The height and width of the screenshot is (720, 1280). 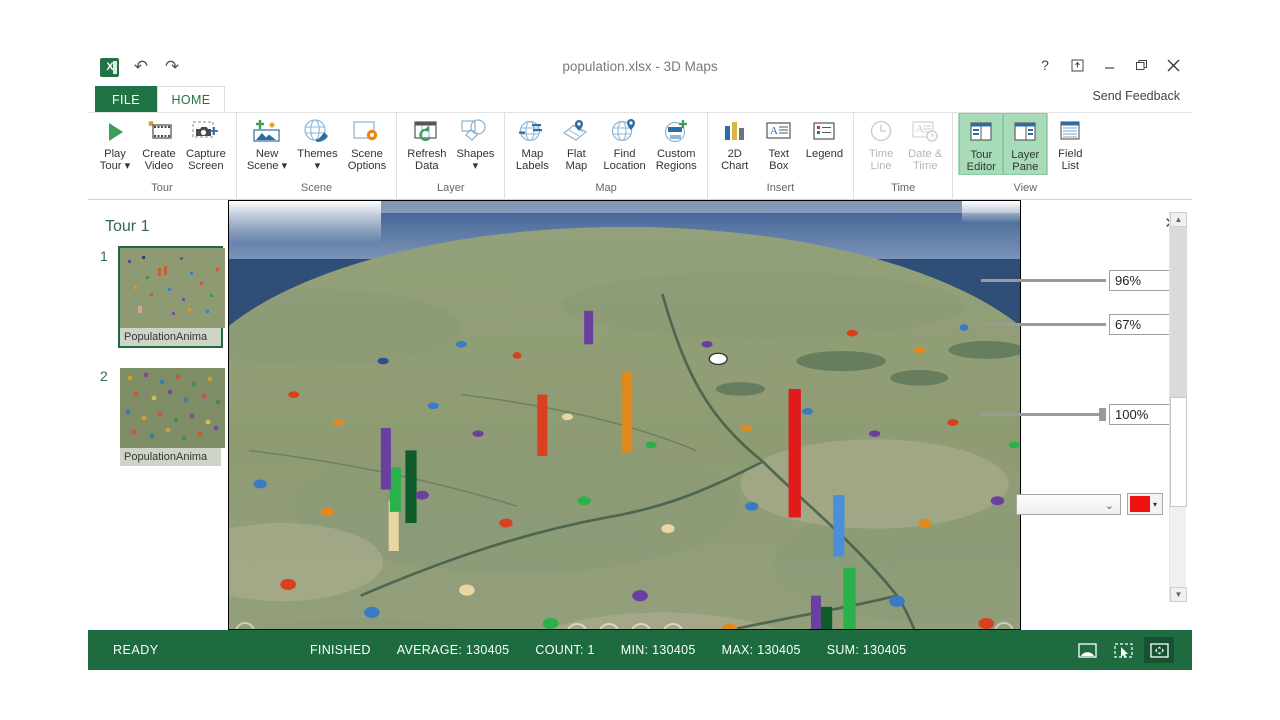 What do you see at coordinates (162, 188) in the screenshot?
I see `group-label-tour: Tour` at bounding box center [162, 188].